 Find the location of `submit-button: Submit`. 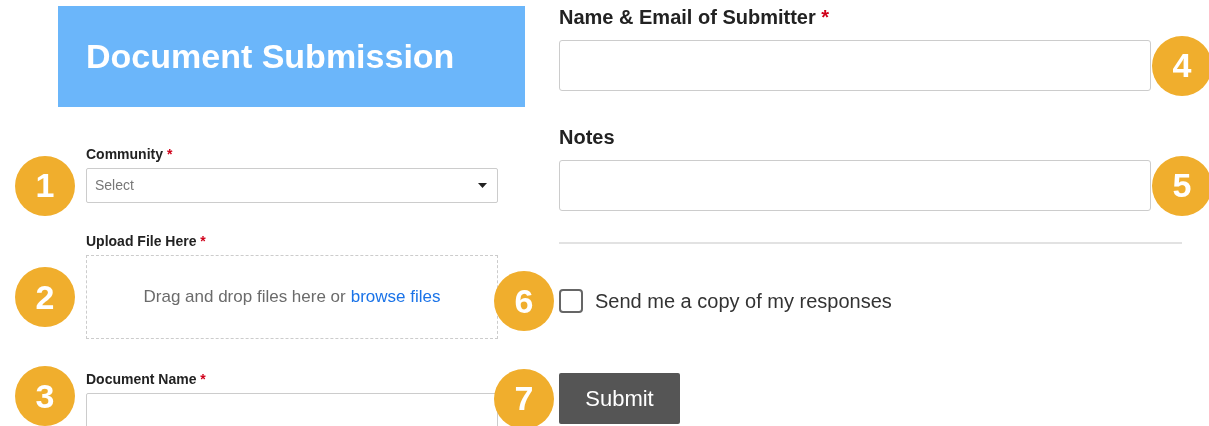

submit-button: Submit is located at coordinates (619, 398).